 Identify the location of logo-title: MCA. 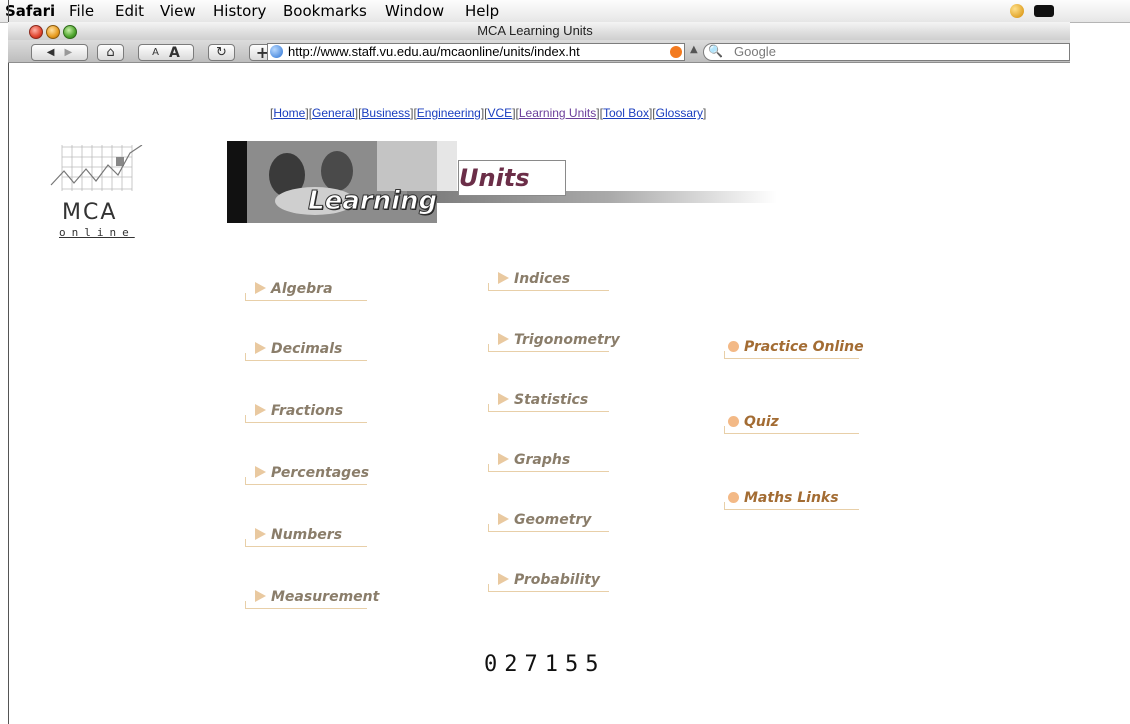
(90, 212).